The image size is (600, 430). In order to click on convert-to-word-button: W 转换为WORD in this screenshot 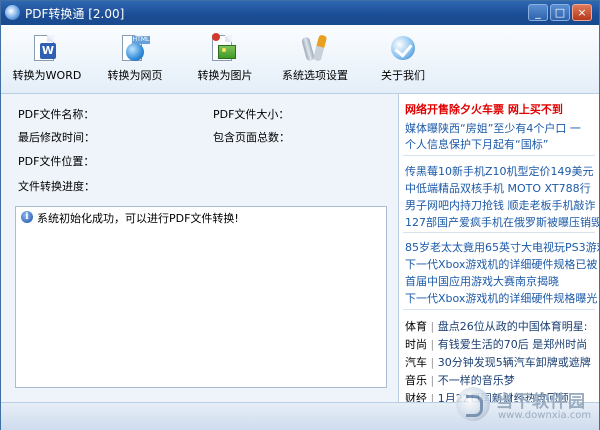, I will do `click(47, 57)`.